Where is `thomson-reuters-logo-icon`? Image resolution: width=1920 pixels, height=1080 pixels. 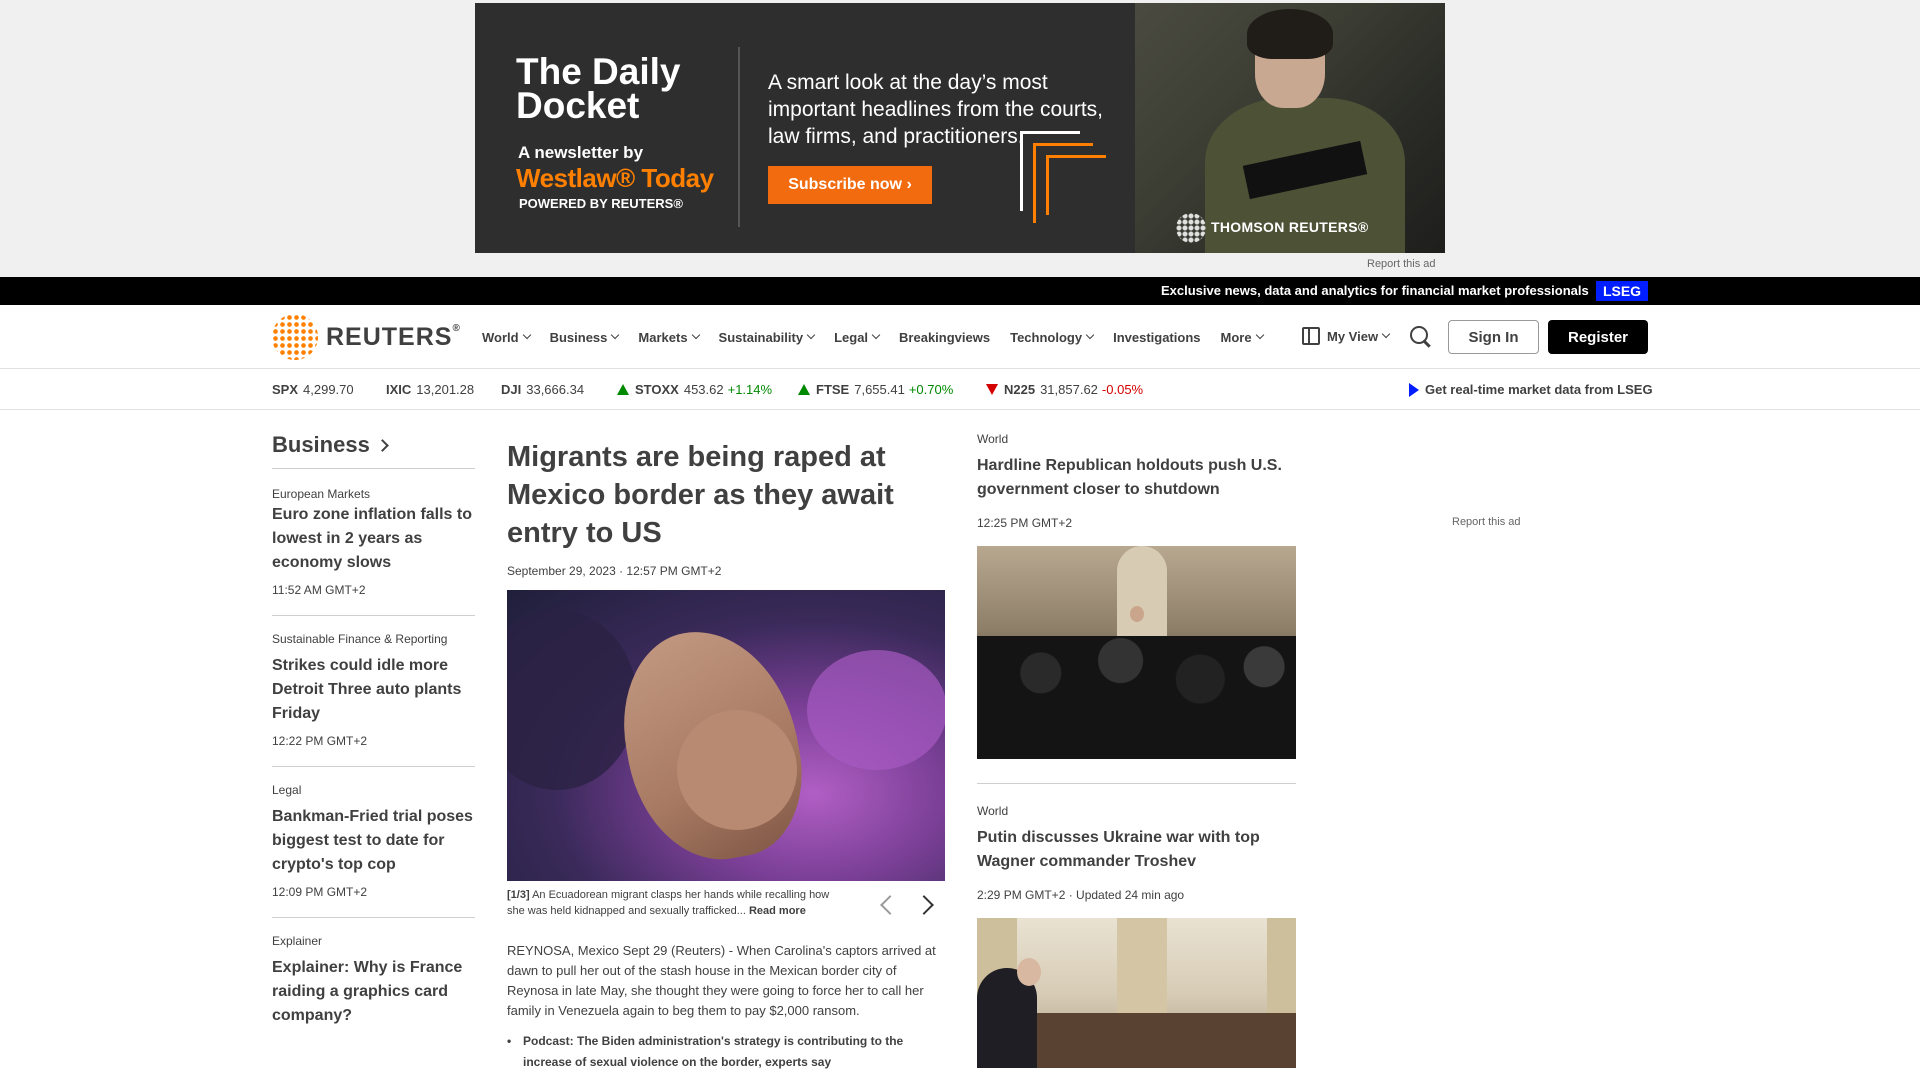
thomson-reuters-logo-icon is located at coordinates (1191, 228).